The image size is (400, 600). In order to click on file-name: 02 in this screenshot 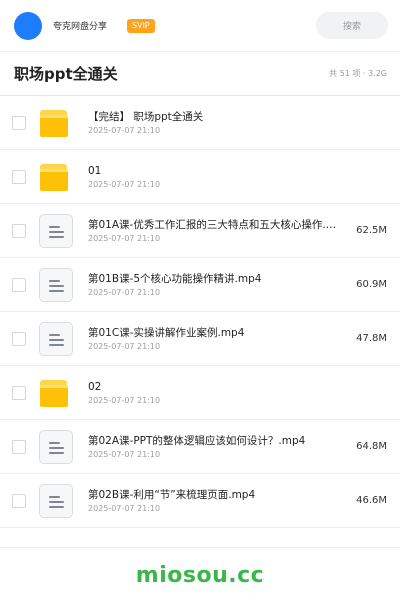, I will do `click(95, 386)`.